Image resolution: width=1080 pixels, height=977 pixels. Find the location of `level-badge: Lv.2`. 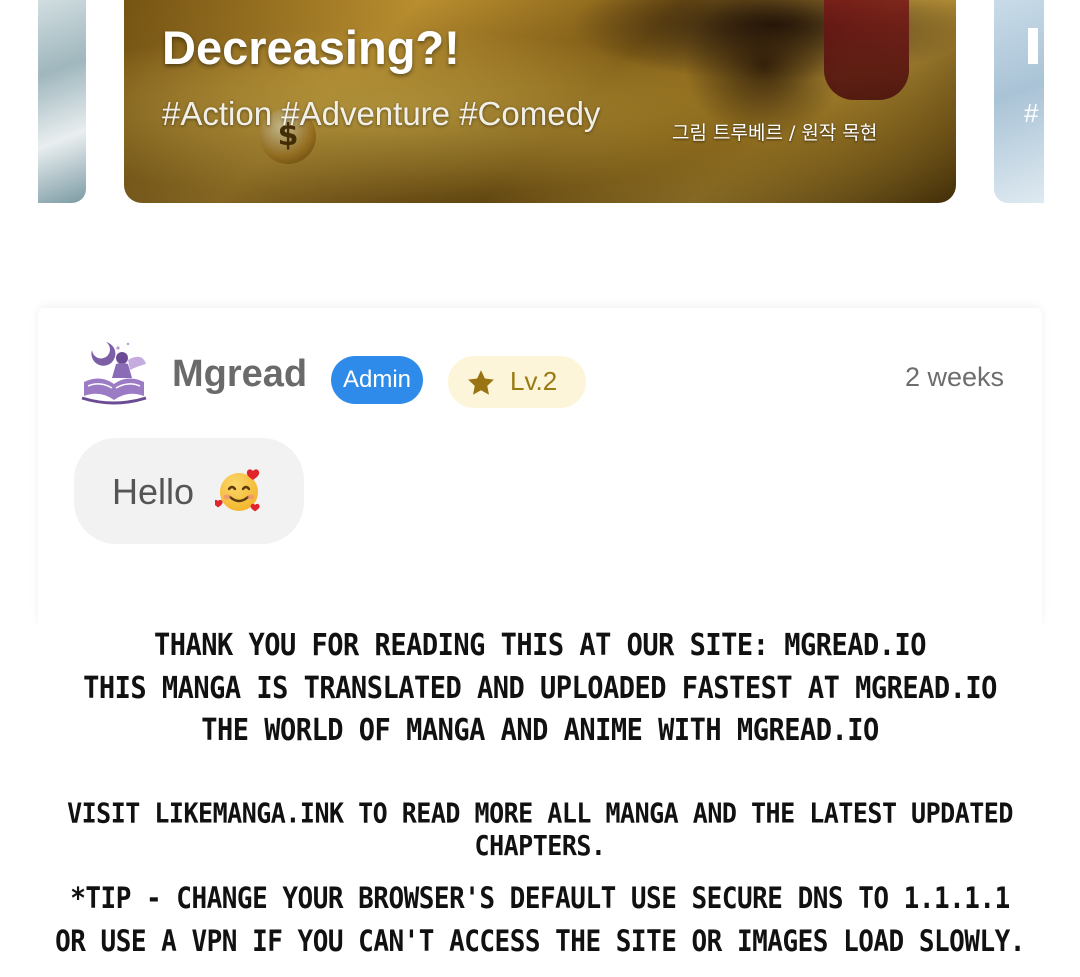

level-badge: Lv.2 is located at coordinates (517, 382).